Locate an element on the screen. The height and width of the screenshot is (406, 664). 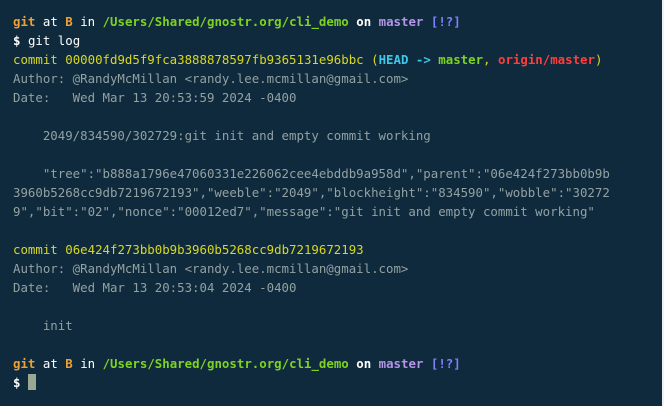
commit-date: Date: Wed Mar 13 20:53:59 2024 -0400 is located at coordinates (155, 97).